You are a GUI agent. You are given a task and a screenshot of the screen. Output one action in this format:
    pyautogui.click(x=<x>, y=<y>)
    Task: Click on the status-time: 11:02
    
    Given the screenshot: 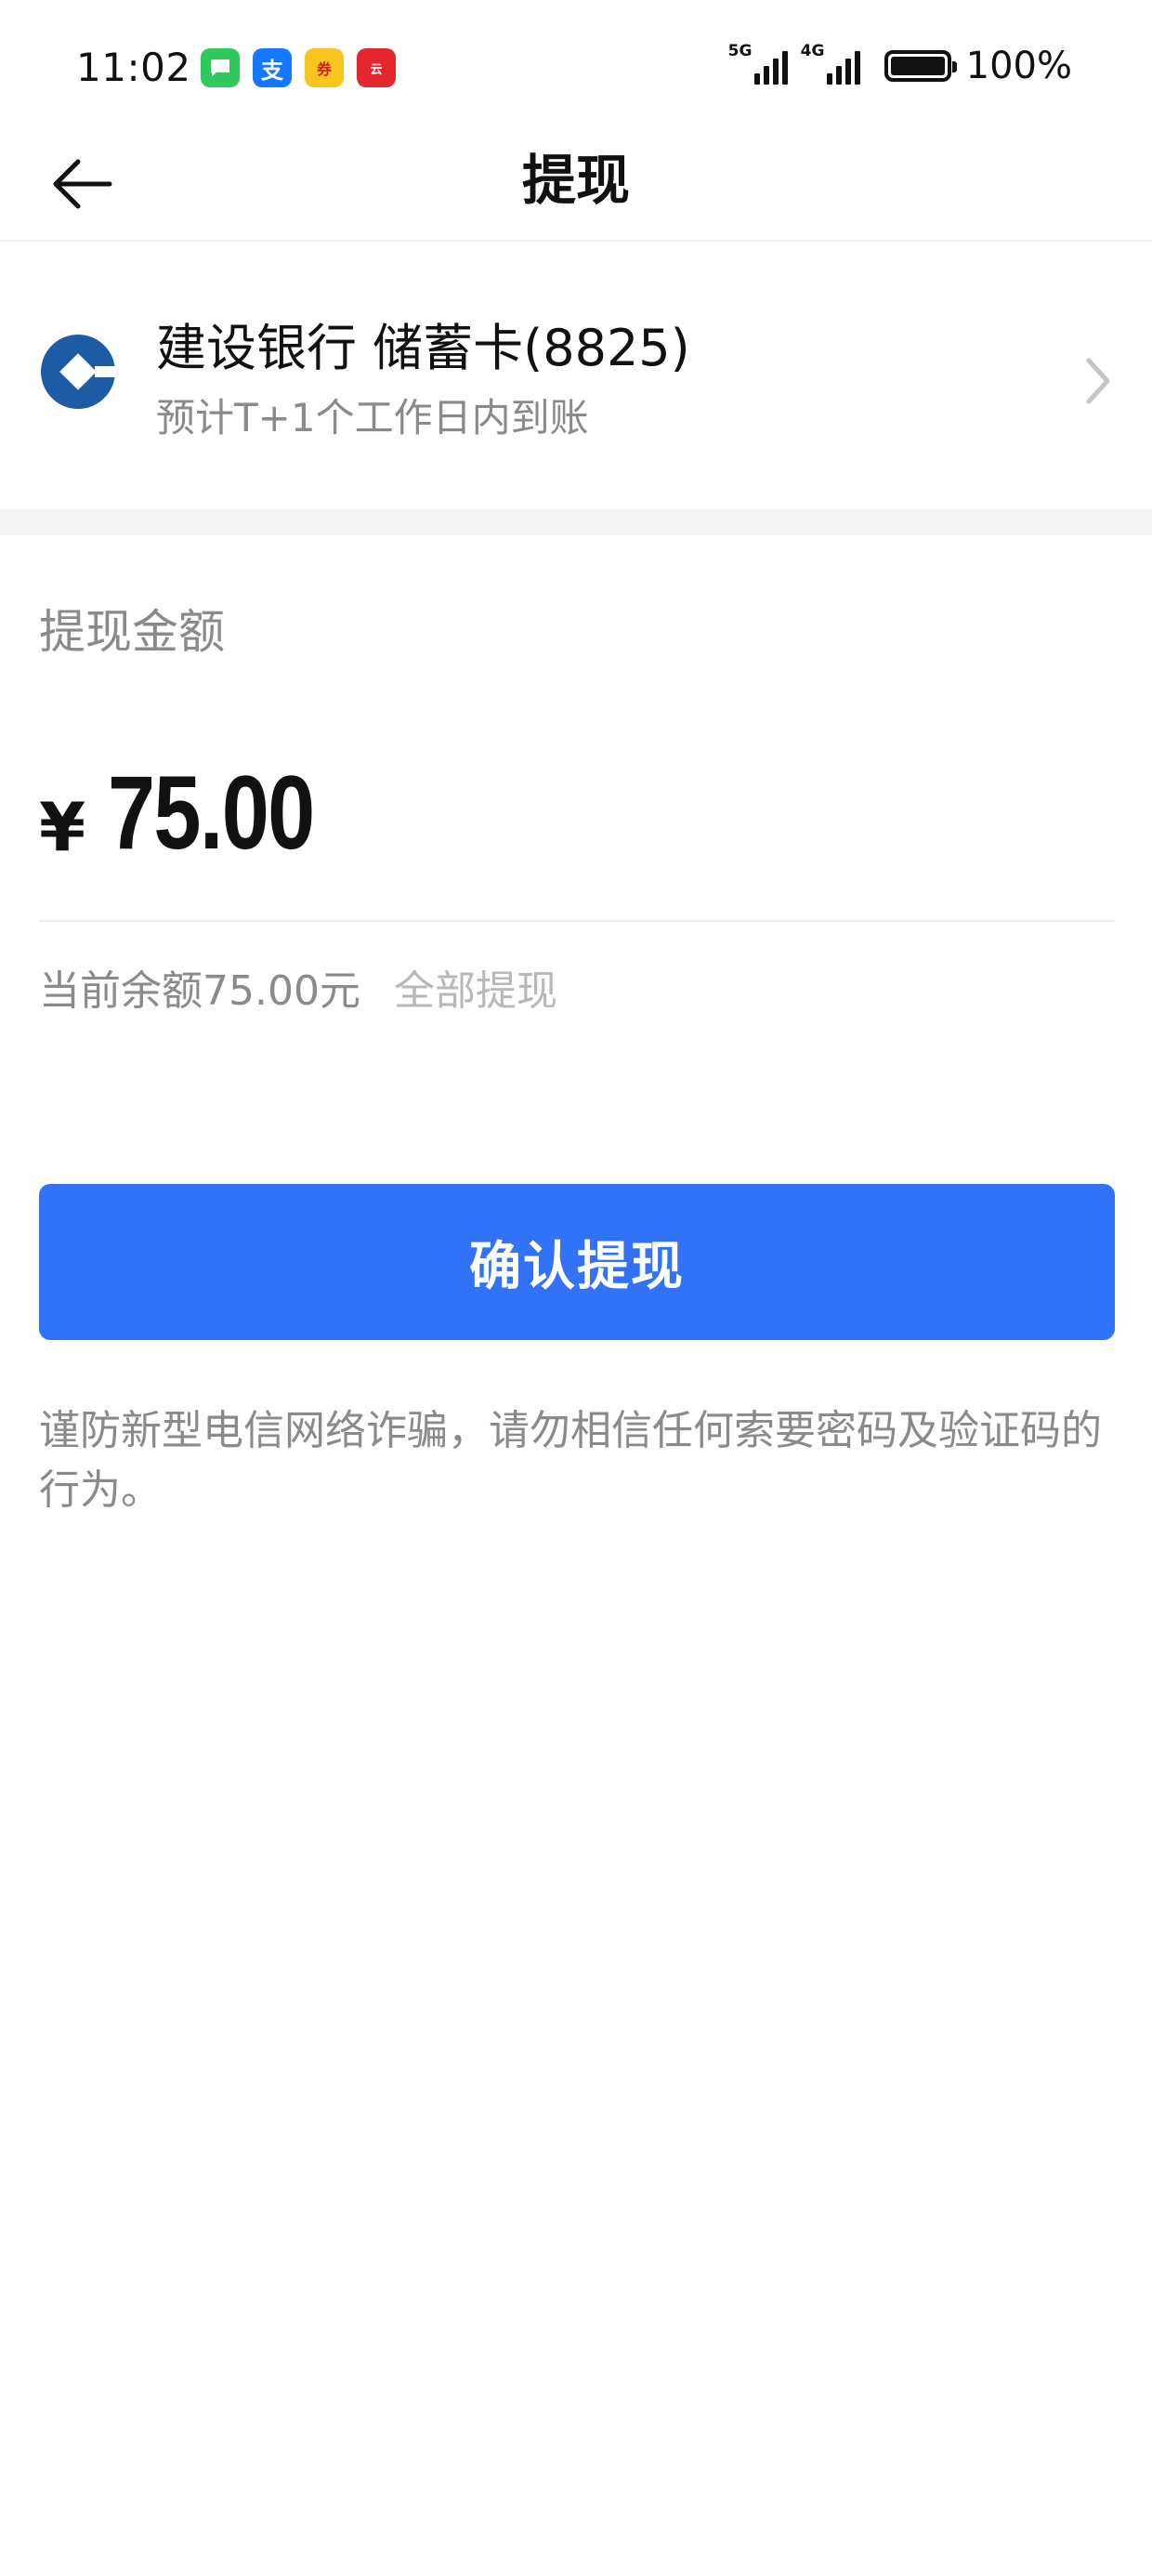 What is the action you would take?
    pyautogui.click(x=133, y=67)
    